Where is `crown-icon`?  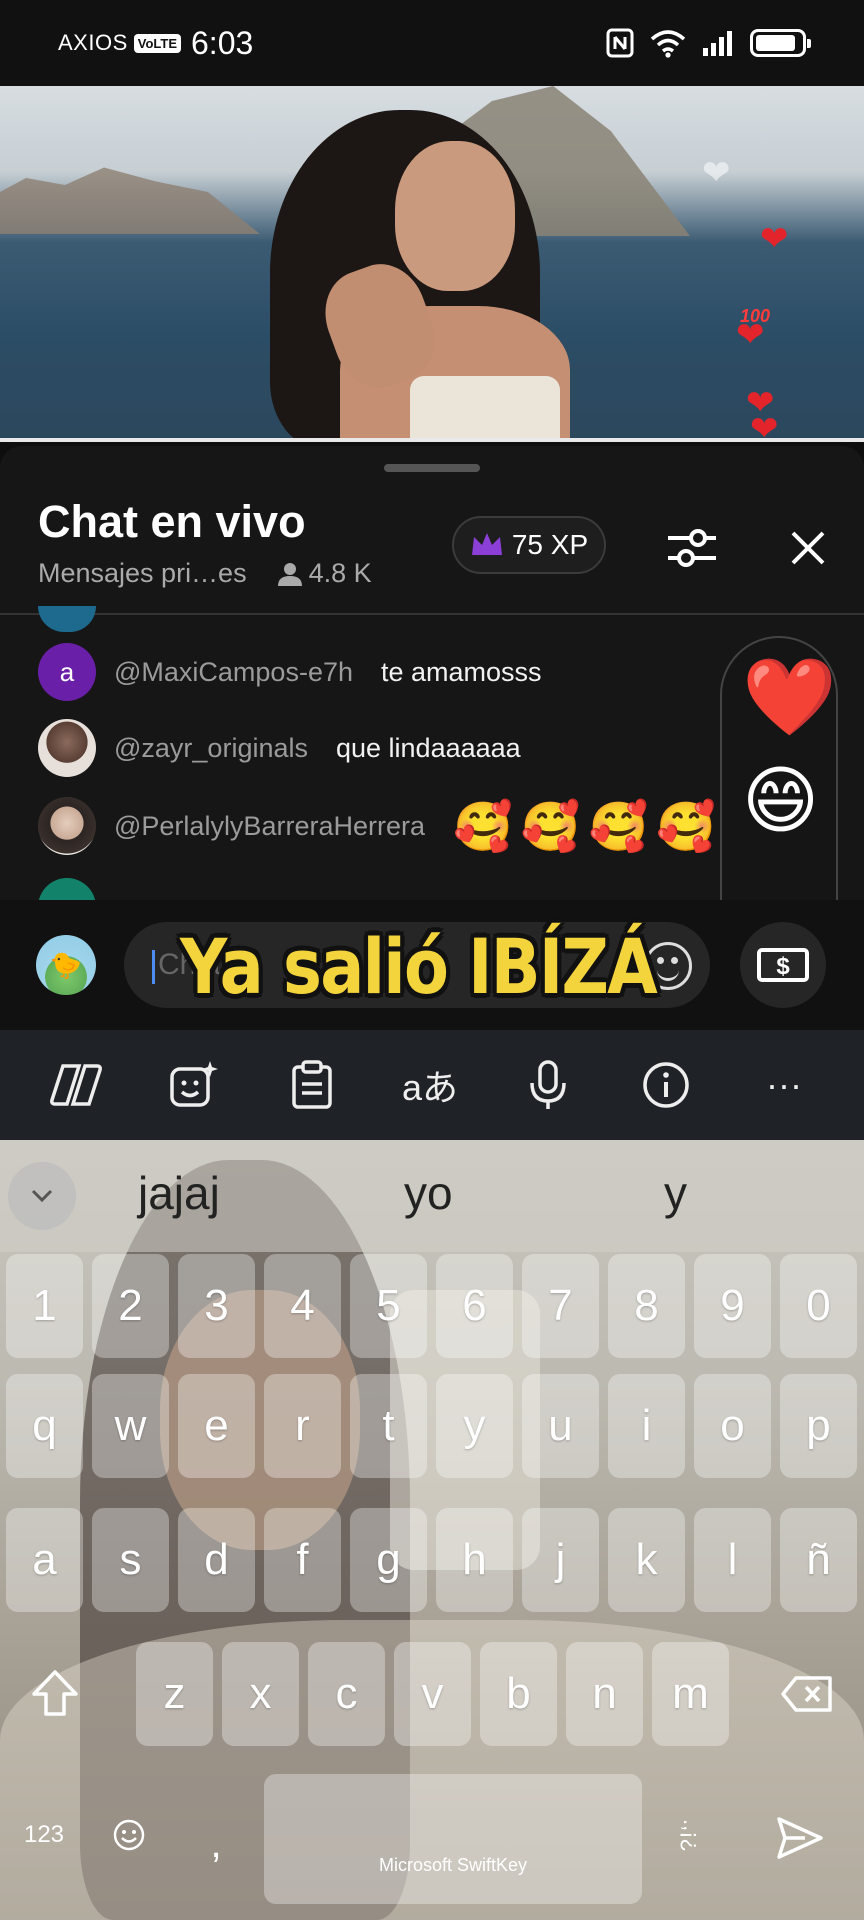
crown-icon is located at coordinates (486, 544).